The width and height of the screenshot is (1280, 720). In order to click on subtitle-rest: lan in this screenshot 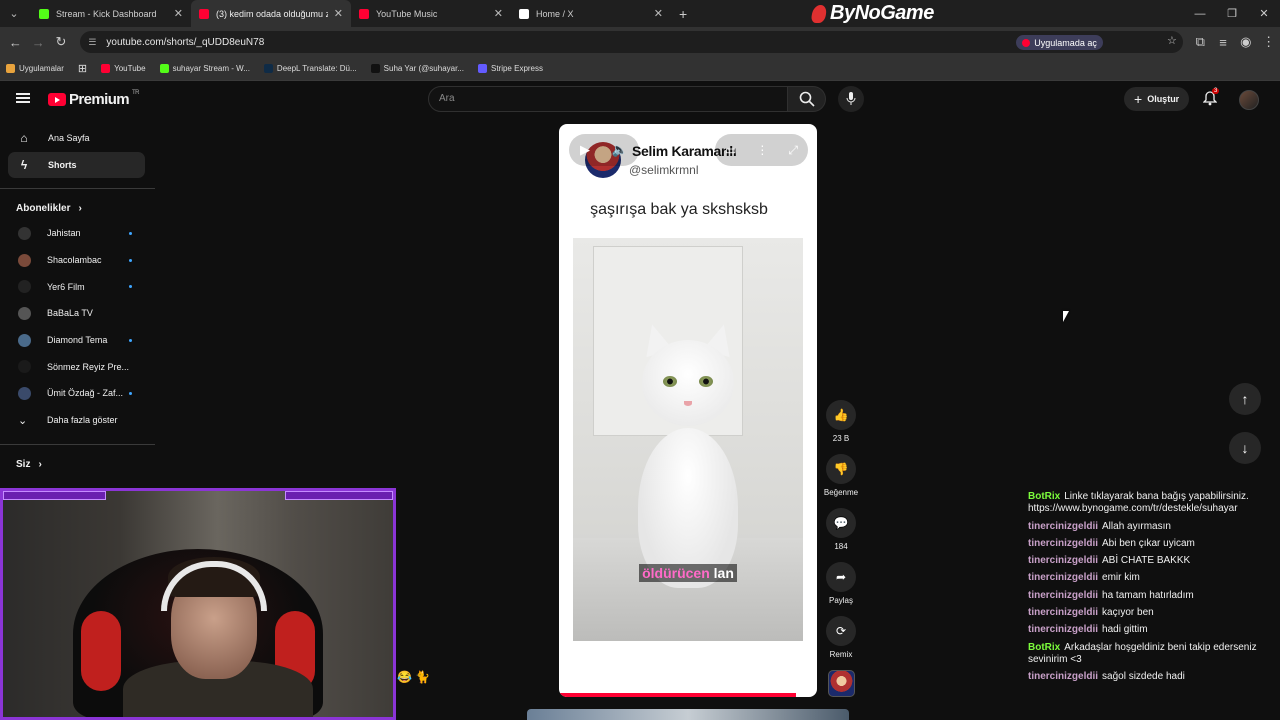, I will do `click(723, 573)`.